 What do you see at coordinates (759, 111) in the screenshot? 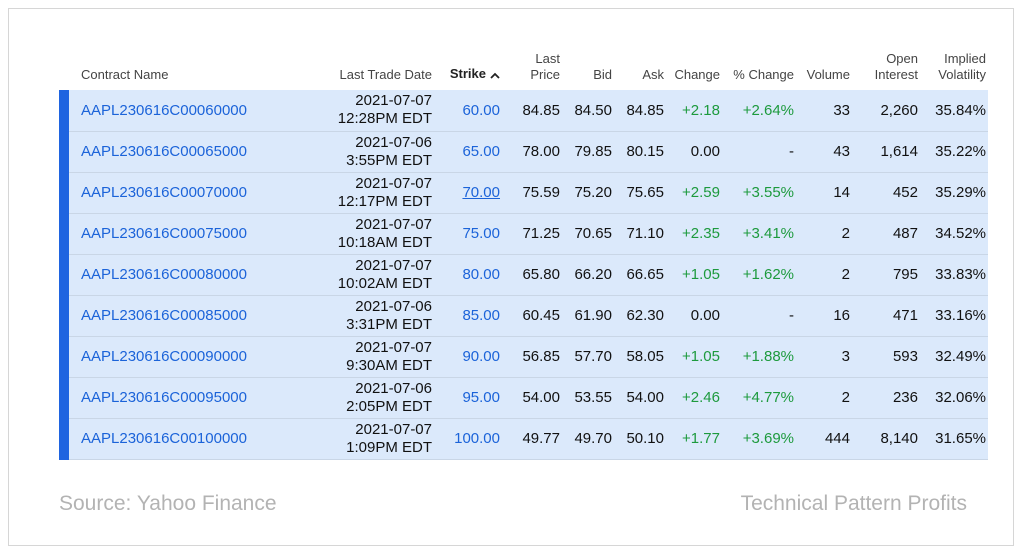
I see `percent-change-cell: +2.64%` at bounding box center [759, 111].